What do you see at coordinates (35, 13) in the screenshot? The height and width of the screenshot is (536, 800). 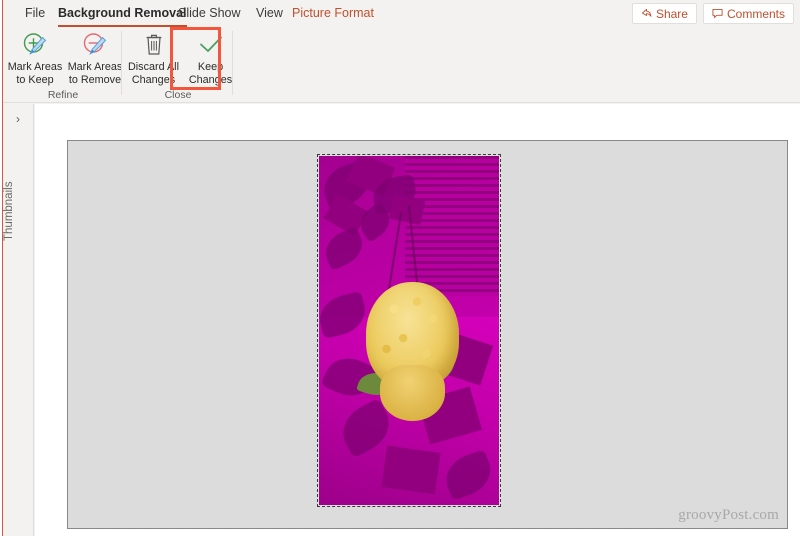 I see `tab-file: File` at bounding box center [35, 13].